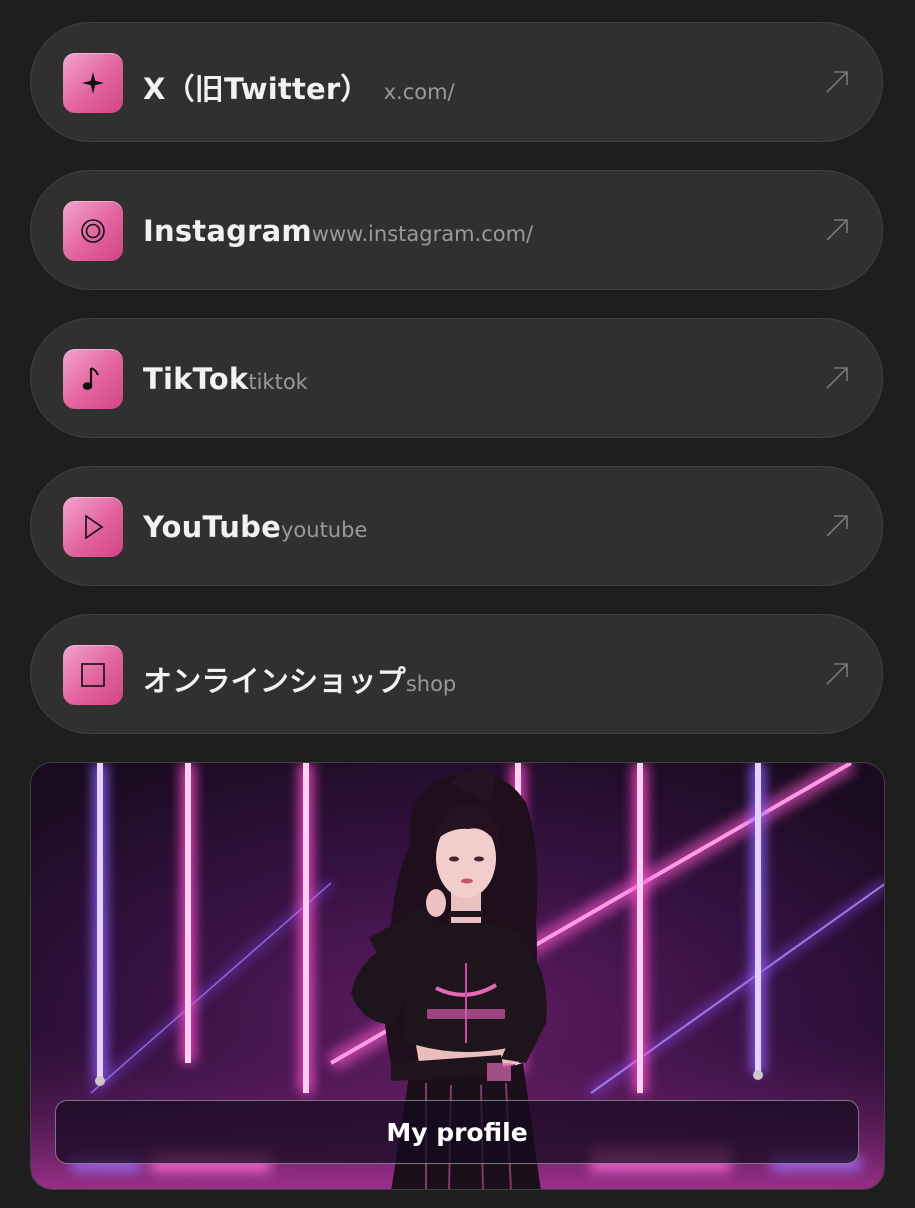 This screenshot has height=1208, width=915. What do you see at coordinates (93, 379) in the screenshot?
I see `music-note-icon` at bounding box center [93, 379].